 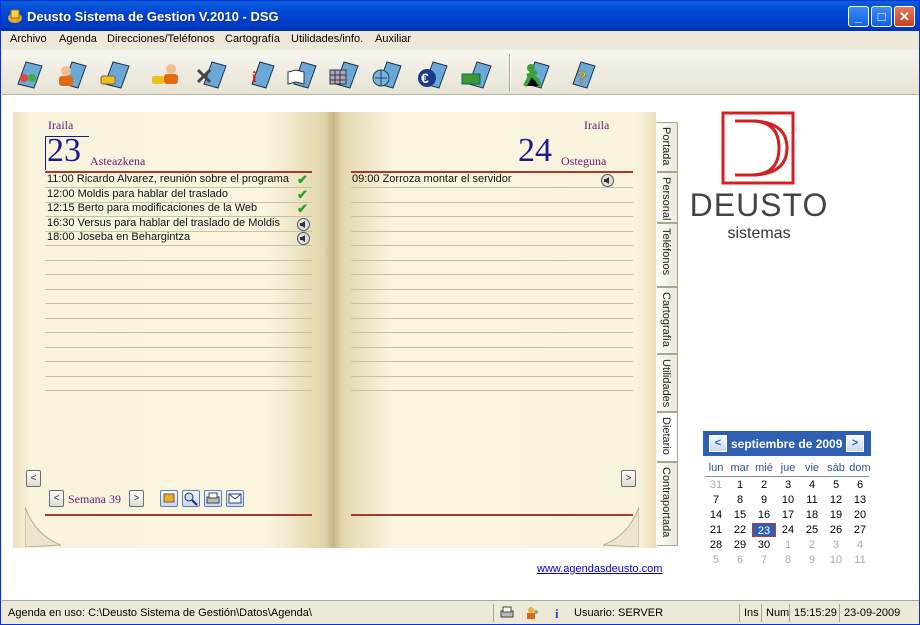 I want to click on tab-personal: Personal, so click(x=667, y=197).